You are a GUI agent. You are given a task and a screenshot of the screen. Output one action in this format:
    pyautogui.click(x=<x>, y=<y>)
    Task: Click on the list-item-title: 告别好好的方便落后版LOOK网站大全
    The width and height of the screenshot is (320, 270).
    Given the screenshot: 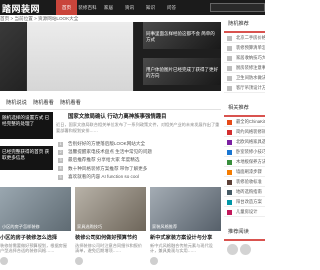 What is the action you would take?
    pyautogui.click(x=107, y=143)
    